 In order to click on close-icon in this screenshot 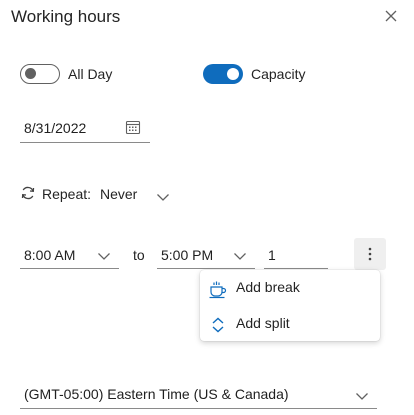, I will do `click(391, 16)`.